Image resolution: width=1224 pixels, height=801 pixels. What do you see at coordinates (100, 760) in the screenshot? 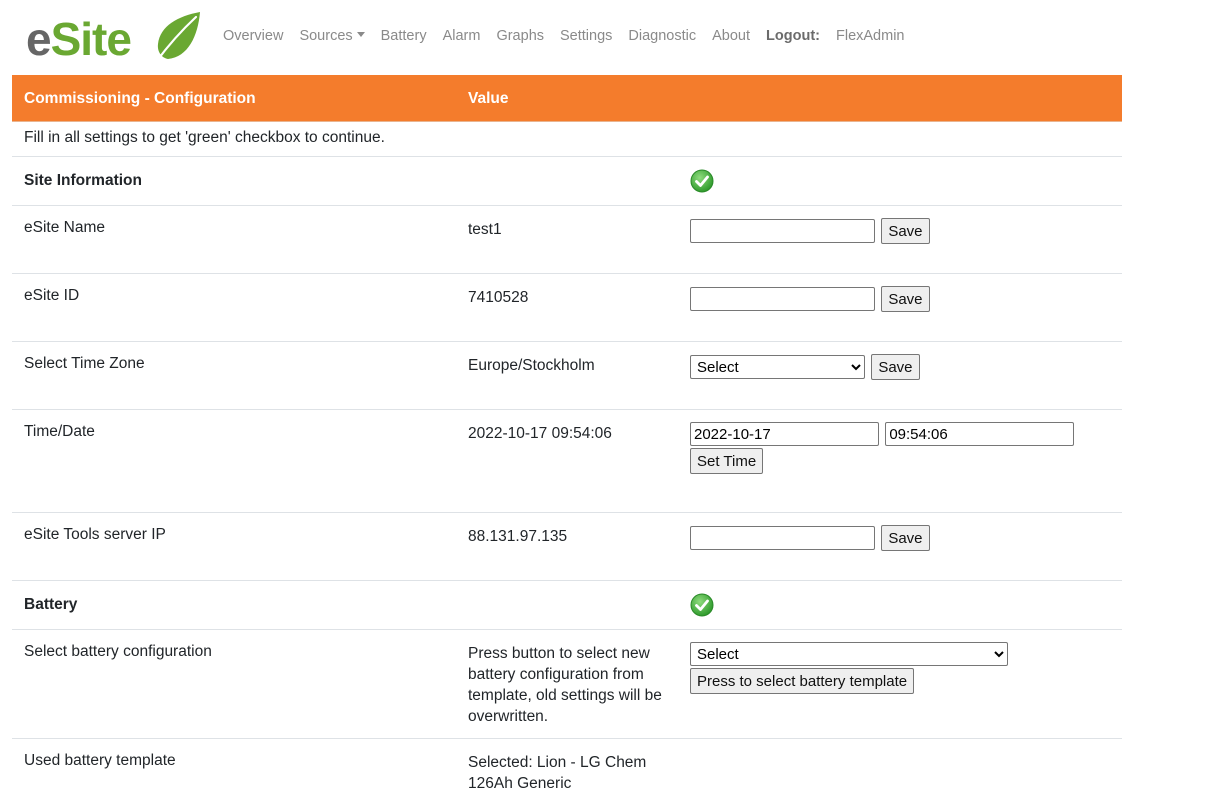
I see `battery-template-label: Used battery template` at bounding box center [100, 760].